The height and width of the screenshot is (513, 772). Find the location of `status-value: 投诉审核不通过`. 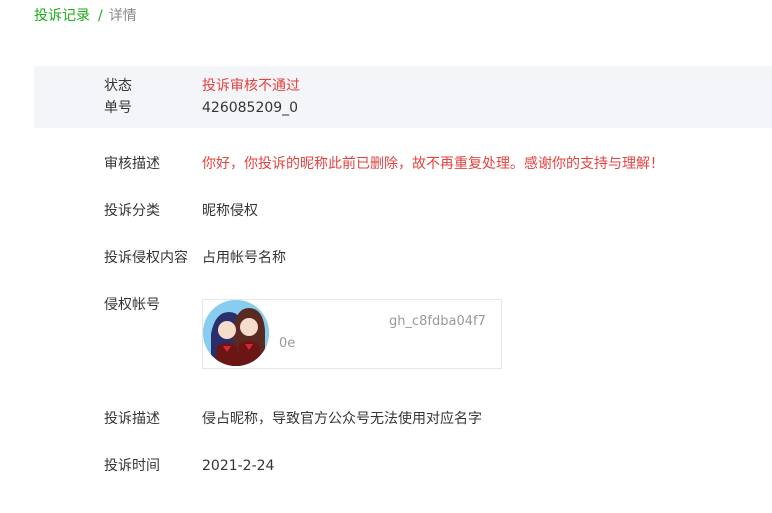

status-value: 投诉审核不通过 is located at coordinates (251, 86).